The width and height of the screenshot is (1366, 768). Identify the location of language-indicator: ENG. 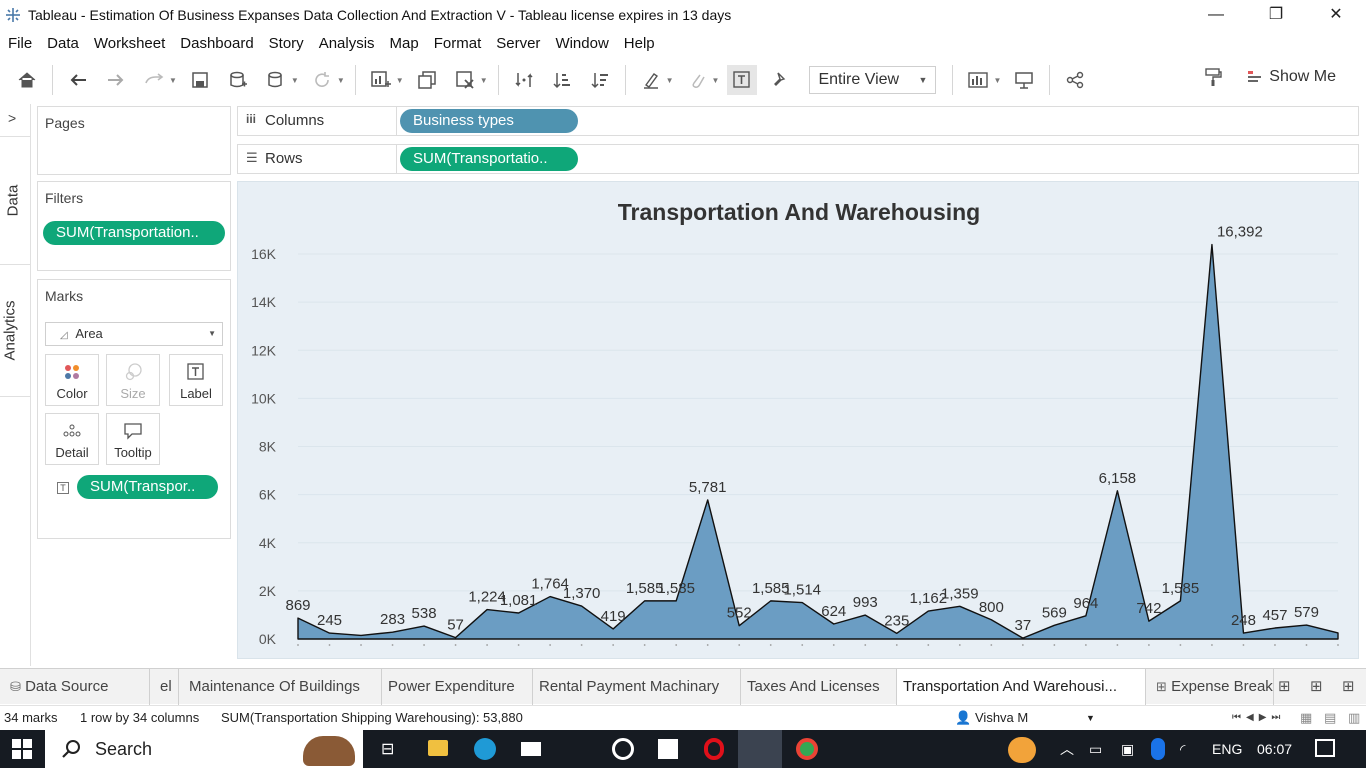
(1227, 749).